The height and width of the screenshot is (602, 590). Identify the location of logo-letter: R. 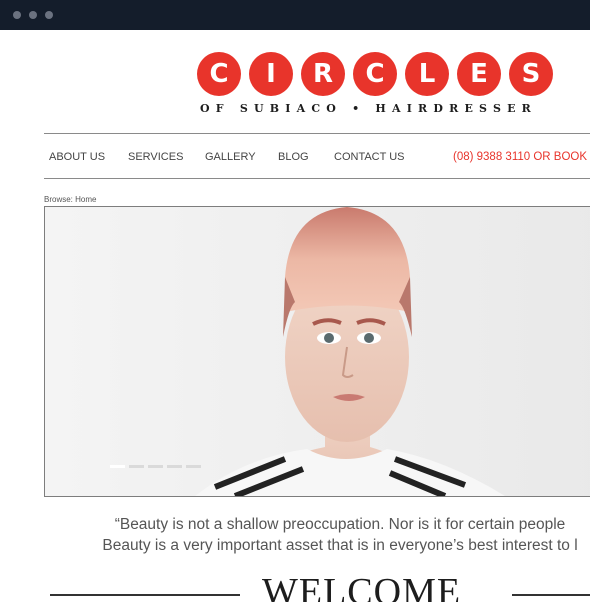
(323, 74).